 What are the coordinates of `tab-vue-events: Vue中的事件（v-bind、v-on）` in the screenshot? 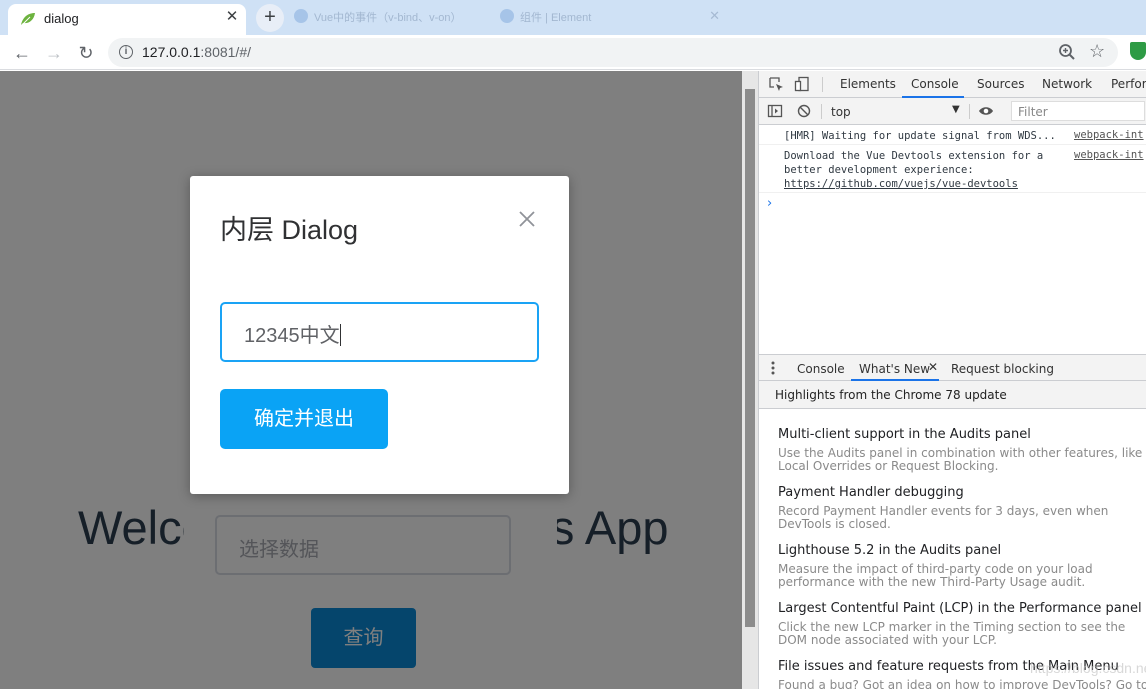 It's located at (388, 17).